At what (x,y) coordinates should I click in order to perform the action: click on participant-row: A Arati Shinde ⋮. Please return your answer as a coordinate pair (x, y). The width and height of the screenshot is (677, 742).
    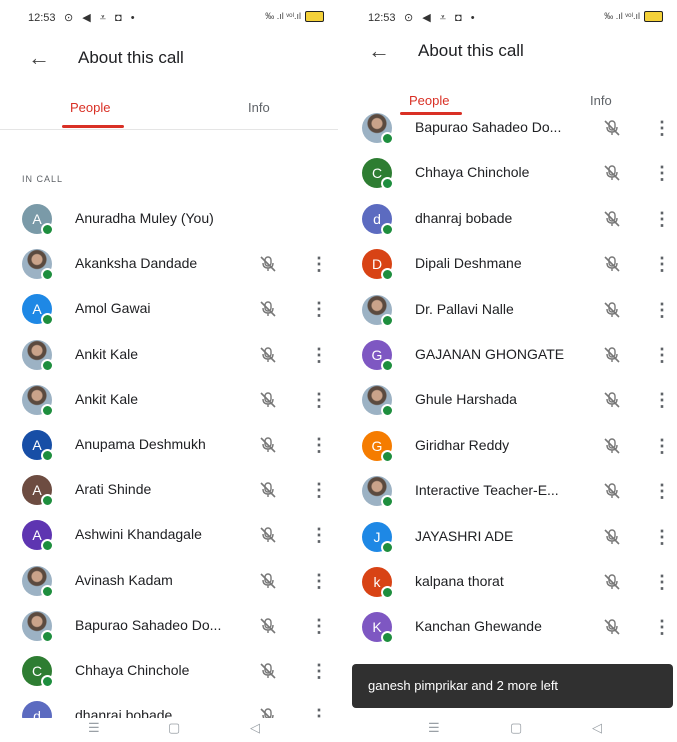
    Looking at the image, I should click on (169, 490).